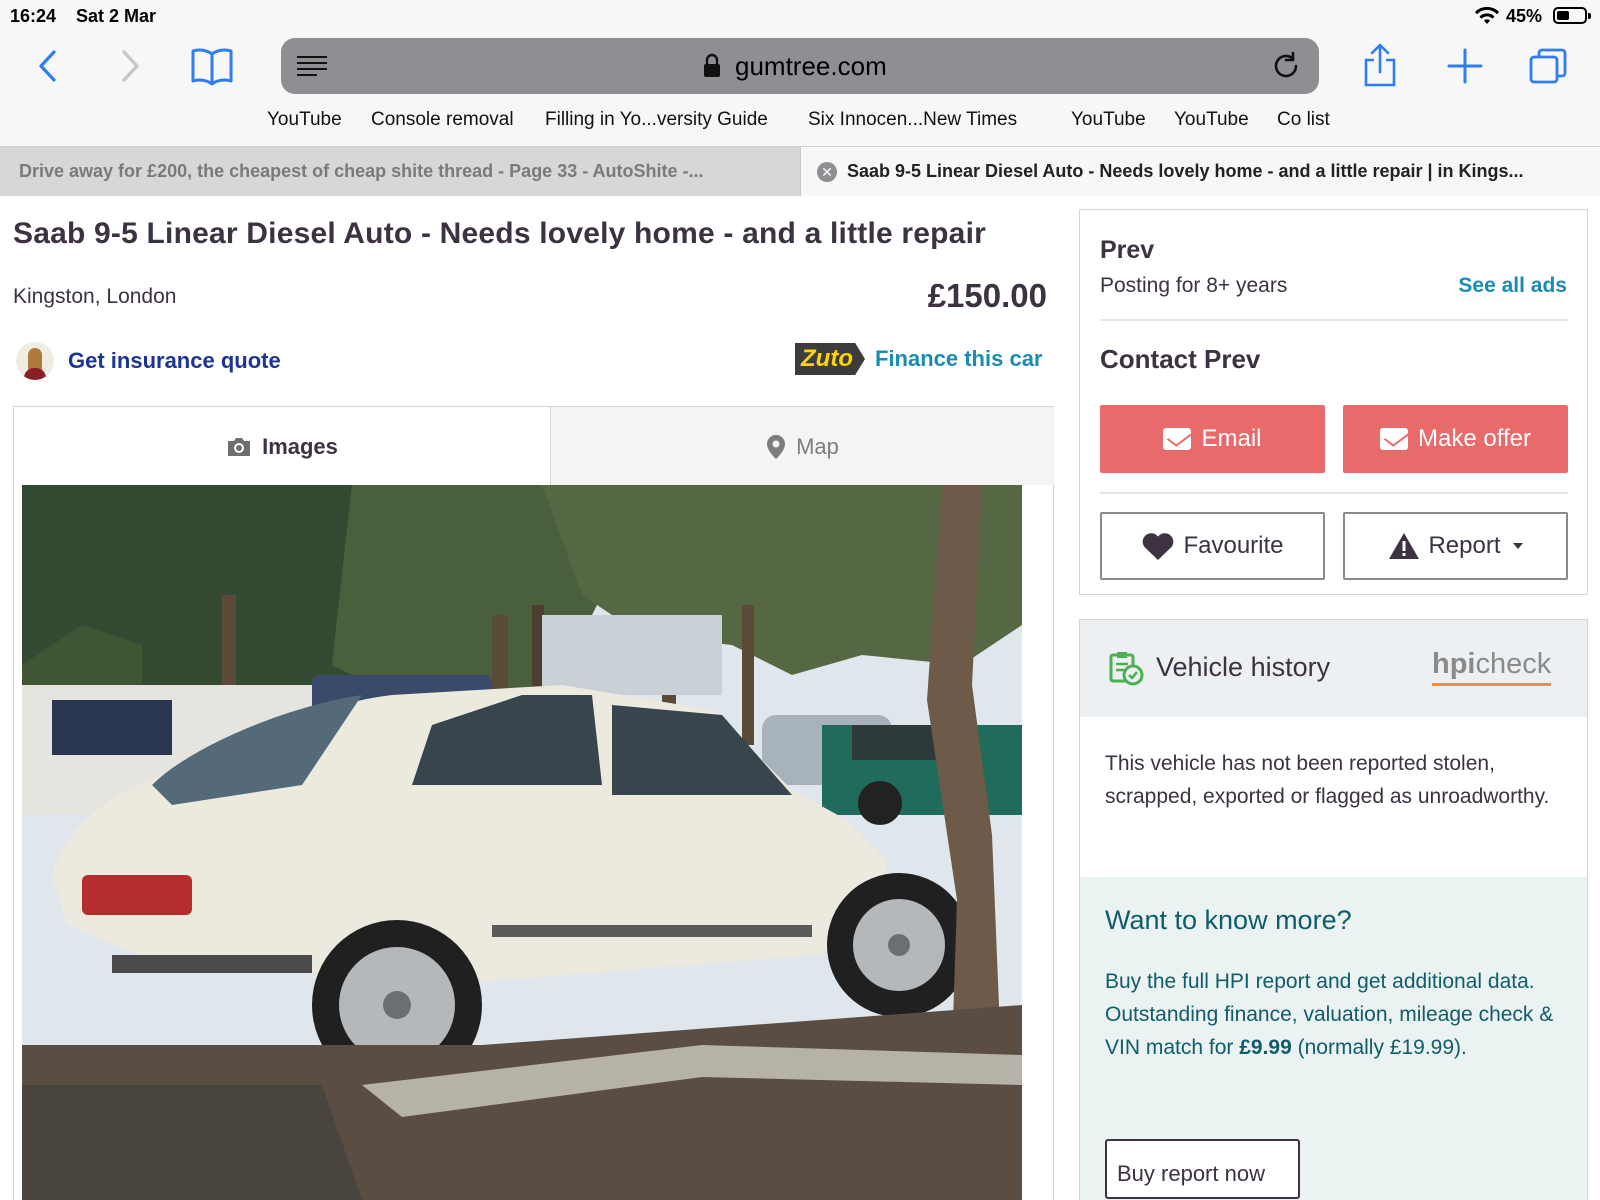  What do you see at coordinates (1194, 285) in the screenshot?
I see `seller-posting-duration: Posting for 8+ years` at bounding box center [1194, 285].